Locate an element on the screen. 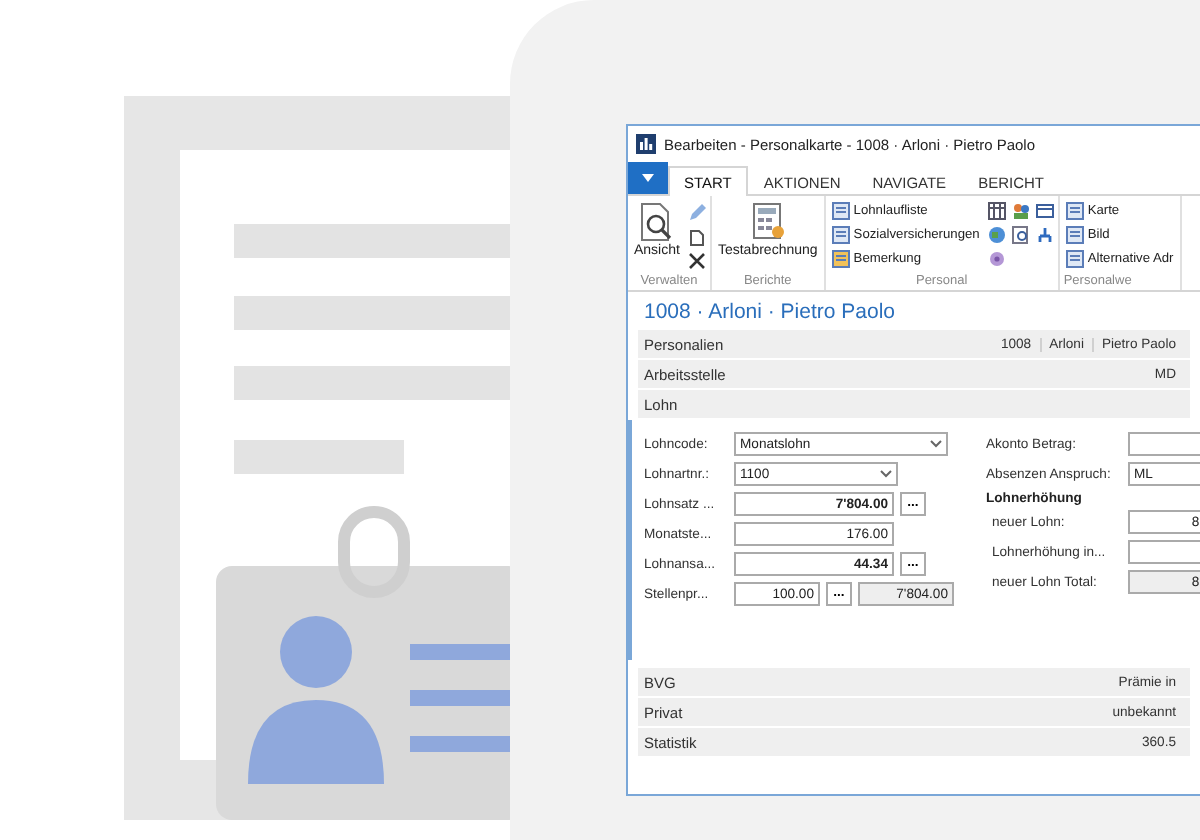 Image resolution: width=1200 pixels, height=840 pixels. caret-icon is located at coordinates (648, 178).